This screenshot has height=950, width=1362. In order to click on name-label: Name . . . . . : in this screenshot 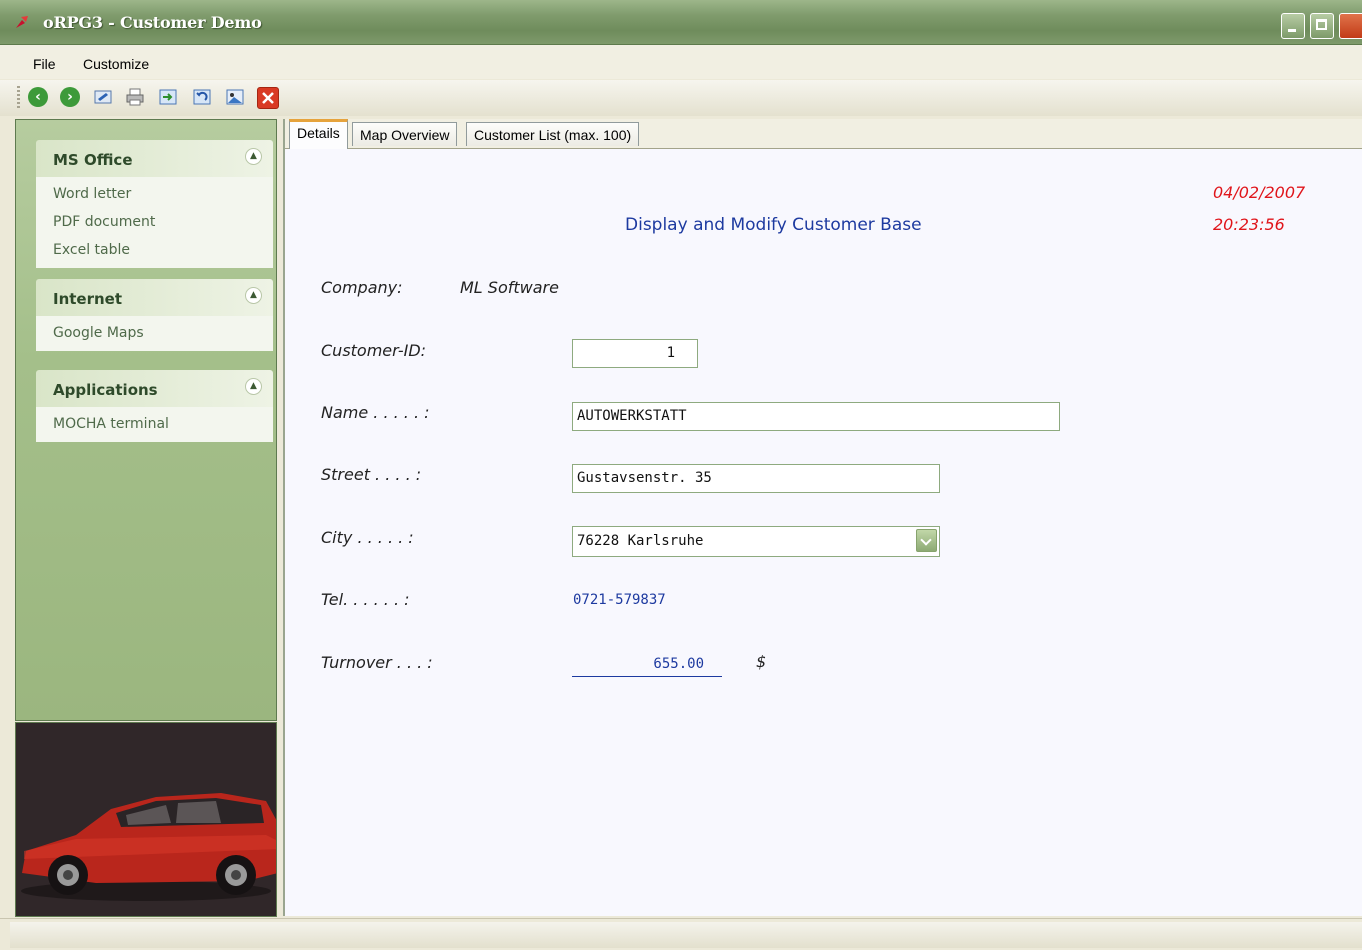, I will do `click(375, 412)`.